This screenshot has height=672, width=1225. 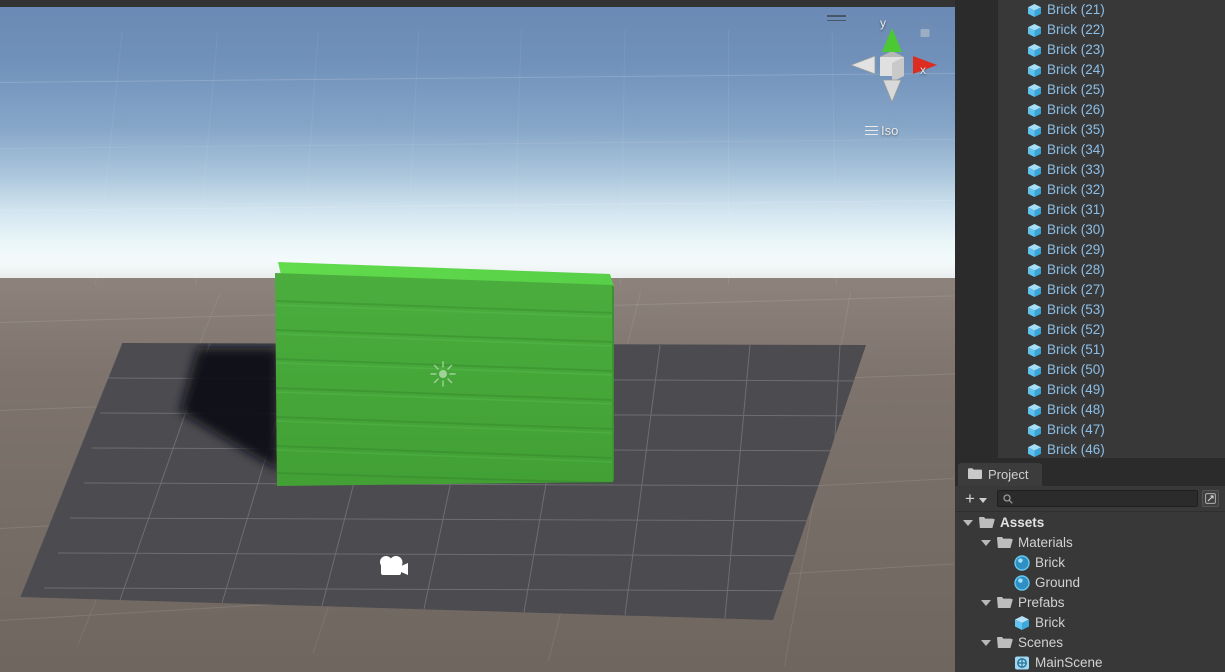 What do you see at coordinates (1111, 50) in the screenshot?
I see `hierarchy-row: Brick (23)` at bounding box center [1111, 50].